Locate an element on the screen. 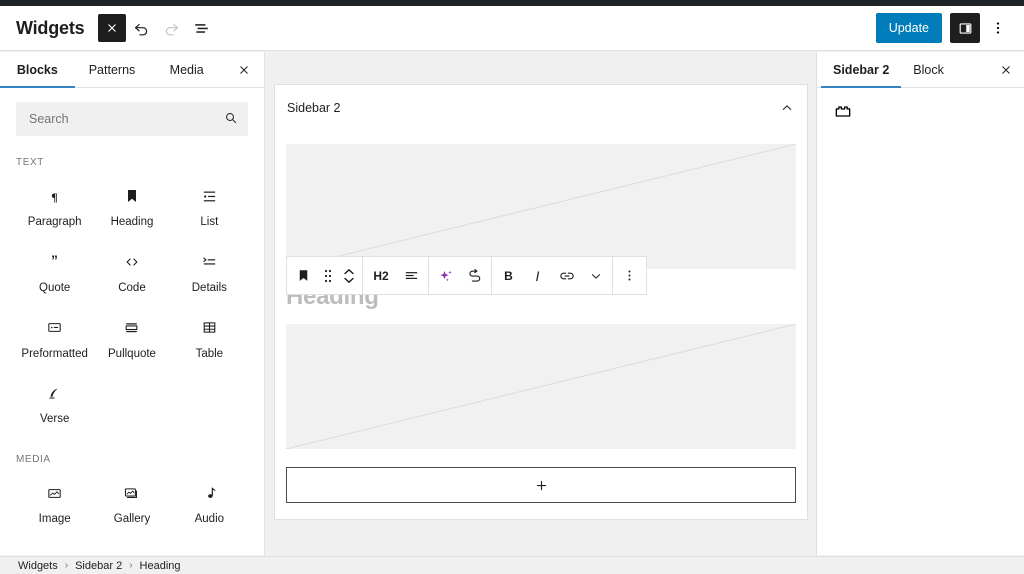 This screenshot has width=1024, height=574. list-icon is located at coordinates (209, 196).